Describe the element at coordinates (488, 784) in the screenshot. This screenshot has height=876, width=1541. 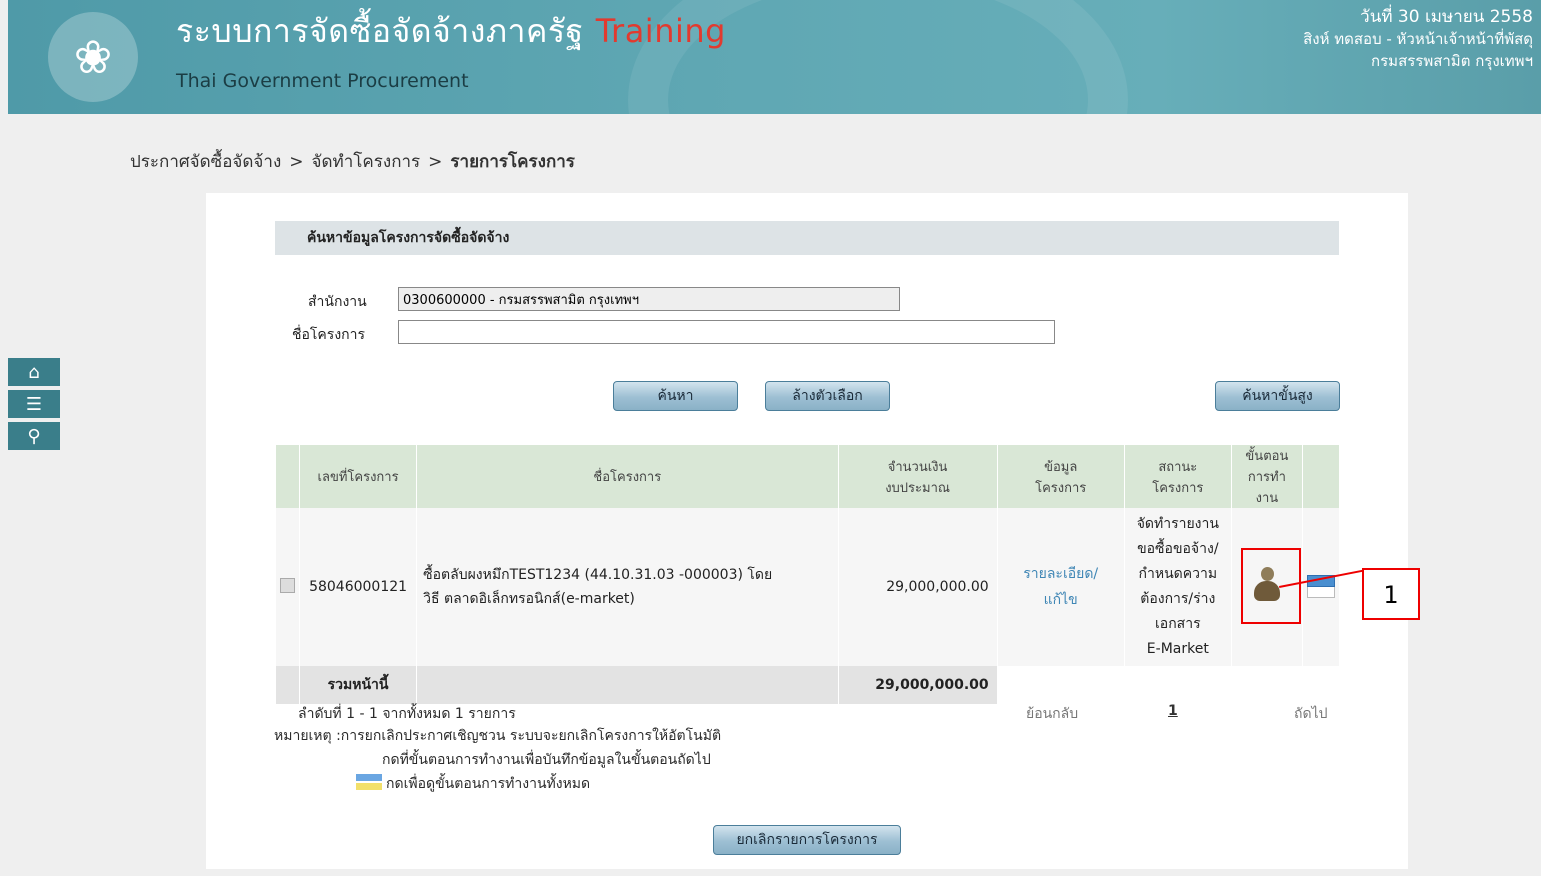
I see `note-line3-text: กดเพื่อดูขั้นตอนการทำงานทั้งหมด` at that location.